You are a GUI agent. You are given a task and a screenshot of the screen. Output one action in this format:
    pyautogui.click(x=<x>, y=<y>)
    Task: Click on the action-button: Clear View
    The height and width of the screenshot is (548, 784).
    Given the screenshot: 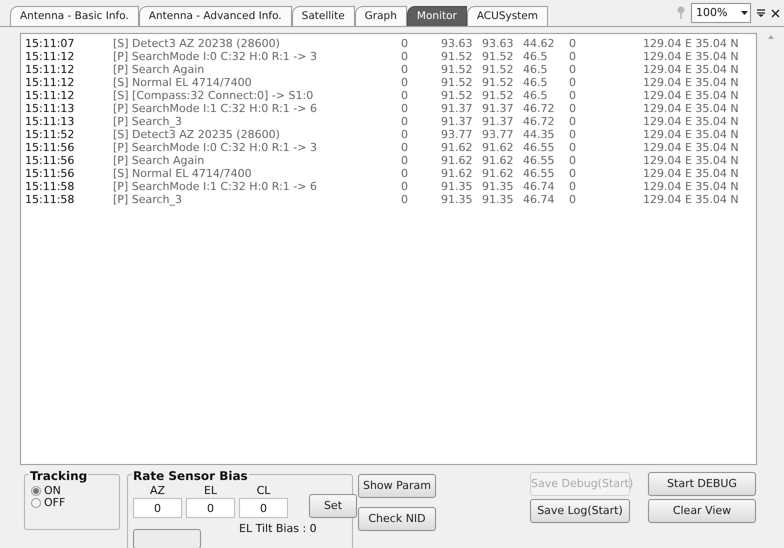 What is the action you would take?
    pyautogui.click(x=702, y=511)
    